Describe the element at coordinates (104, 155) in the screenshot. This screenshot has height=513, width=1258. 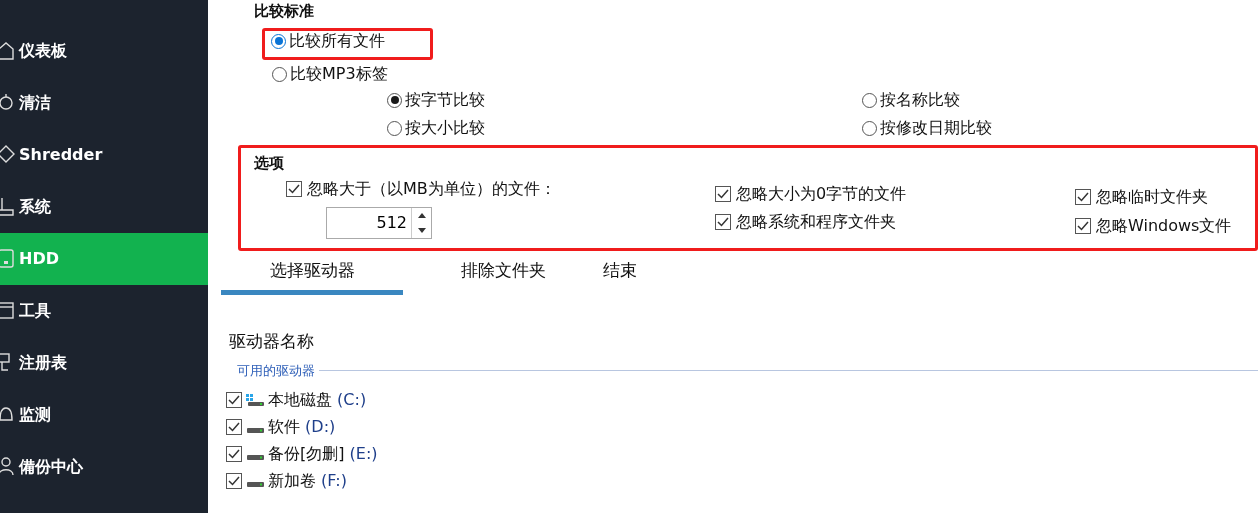
I see `sidebar-item: Shredder` at that location.